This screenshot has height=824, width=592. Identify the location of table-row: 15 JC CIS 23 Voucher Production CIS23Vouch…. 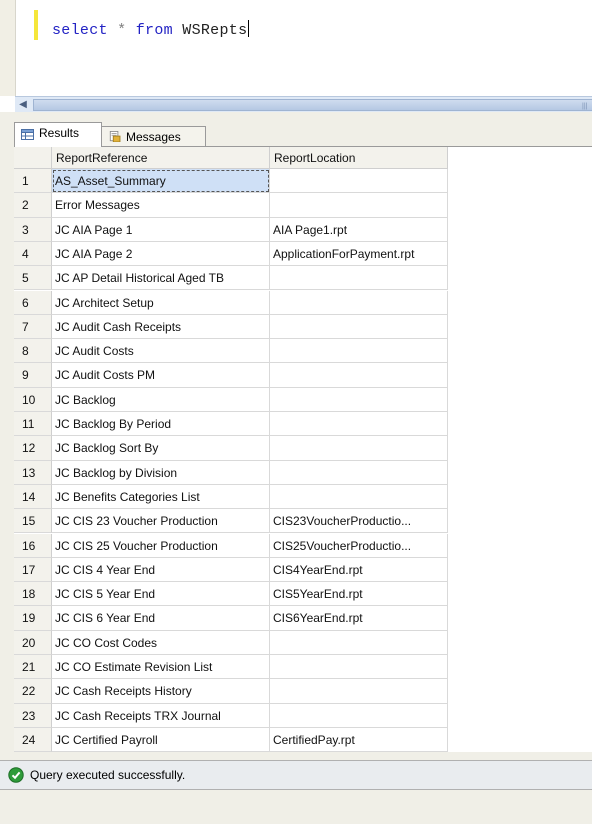
(231, 521).